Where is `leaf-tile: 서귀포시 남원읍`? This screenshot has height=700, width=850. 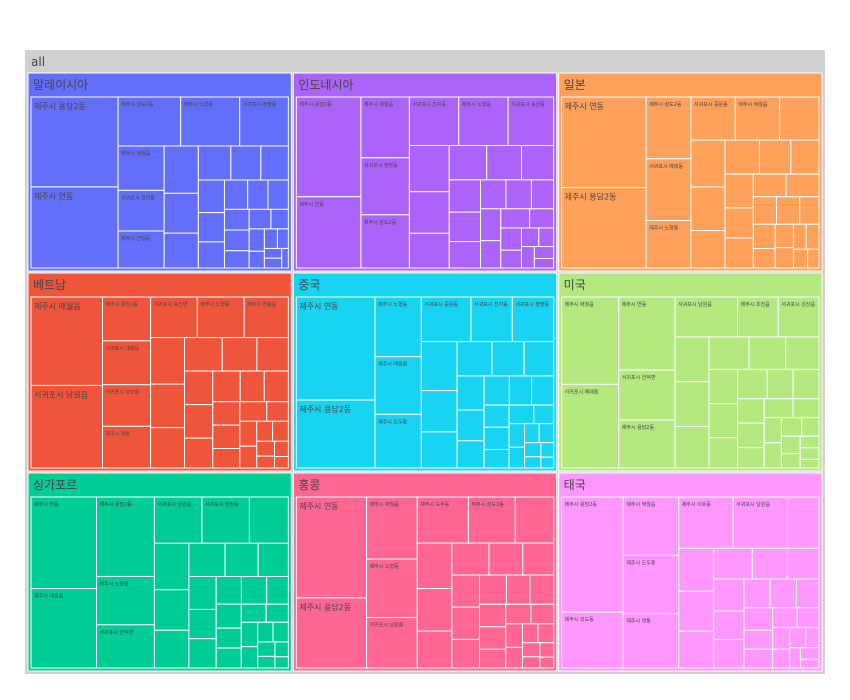 leaf-tile: 서귀포시 남원읍 is located at coordinates (178, 520).